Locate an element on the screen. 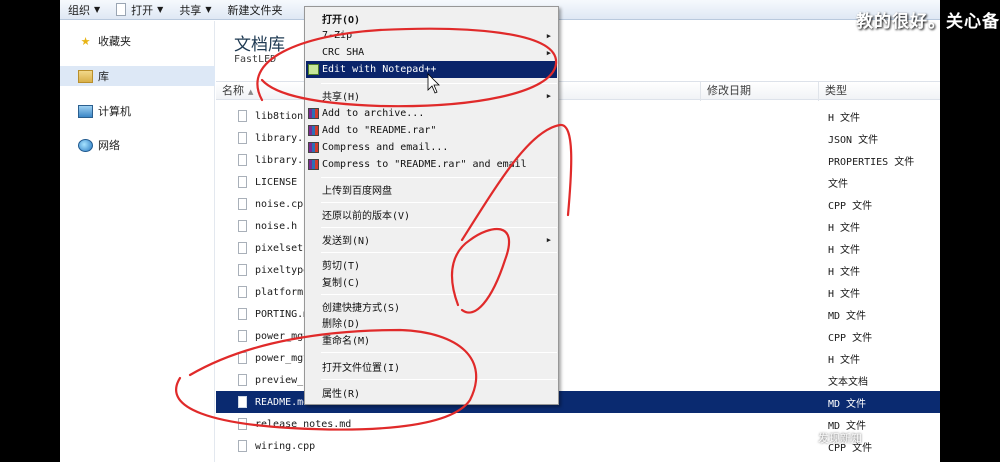 Image resolution: width=1000 pixels, height=462 pixels. menu-item-label: 打开(O) is located at coordinates (341, 20).